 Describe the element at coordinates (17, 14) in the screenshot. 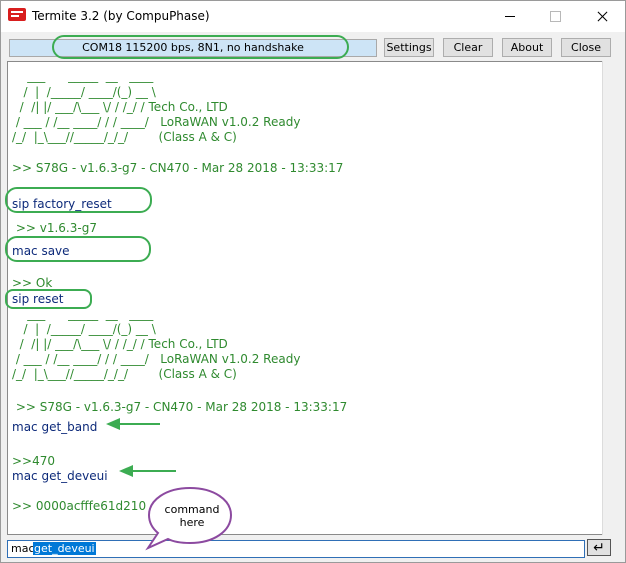

I see `termite-app-icon` at that location.